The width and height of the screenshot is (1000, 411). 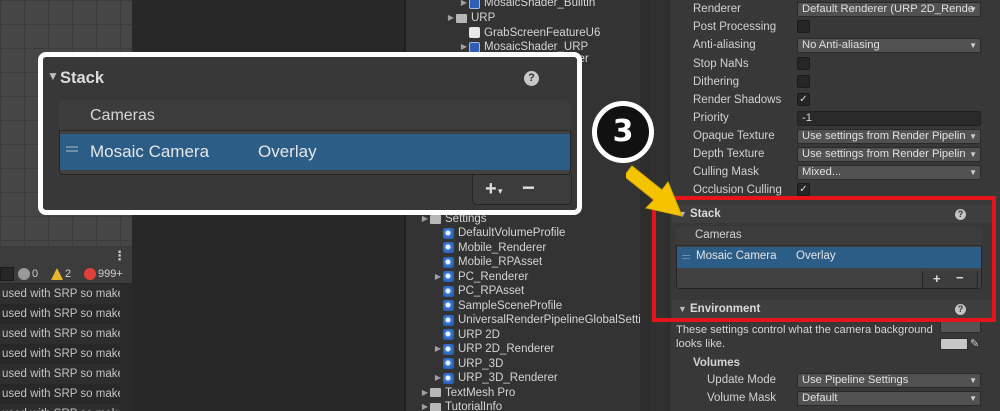 What do you see at coordinates (119, 256) in the screenshot?
I see `more-options-icon: ⋮` at bounding box center [119, 256].